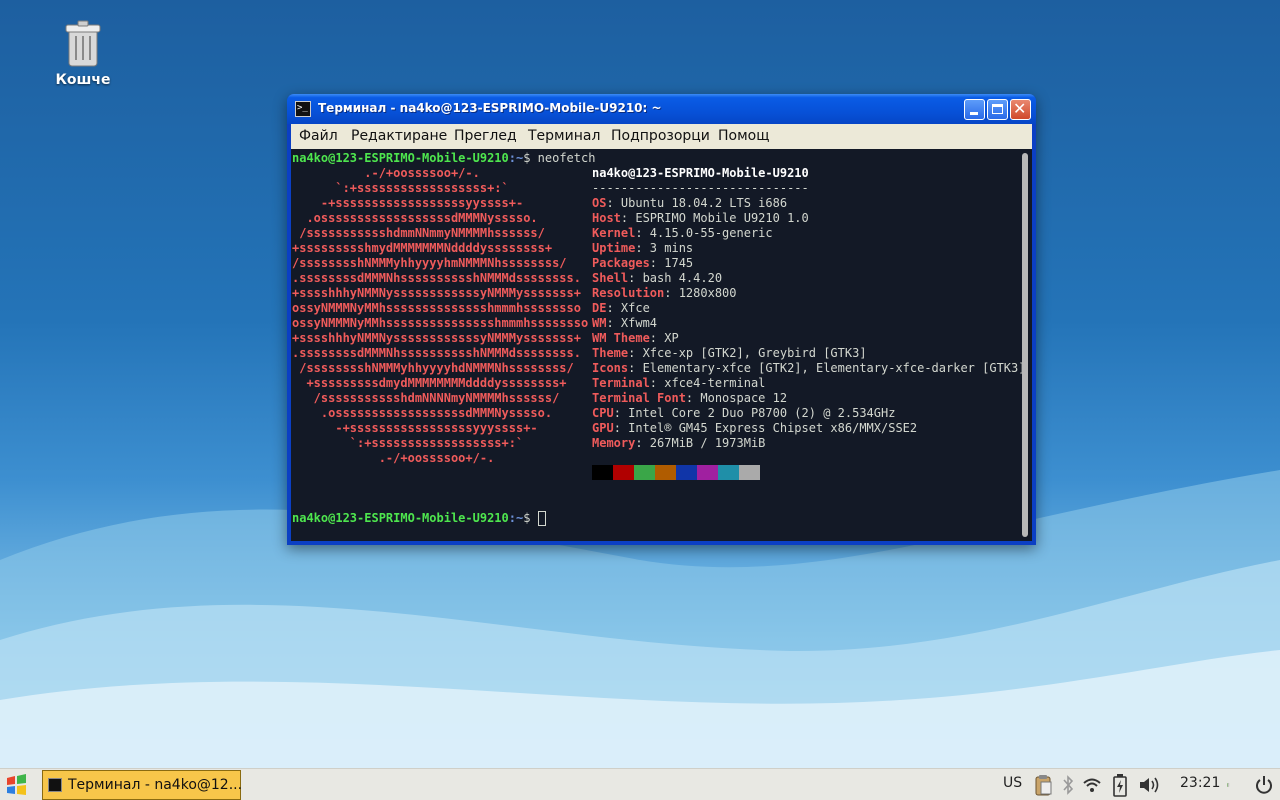  Describe the element at coordinates (429, 383) in the screenshot. I see `ascii-logo-line: +sssssssssdmydMMMMMMMMddddyssssssss+` at that location.